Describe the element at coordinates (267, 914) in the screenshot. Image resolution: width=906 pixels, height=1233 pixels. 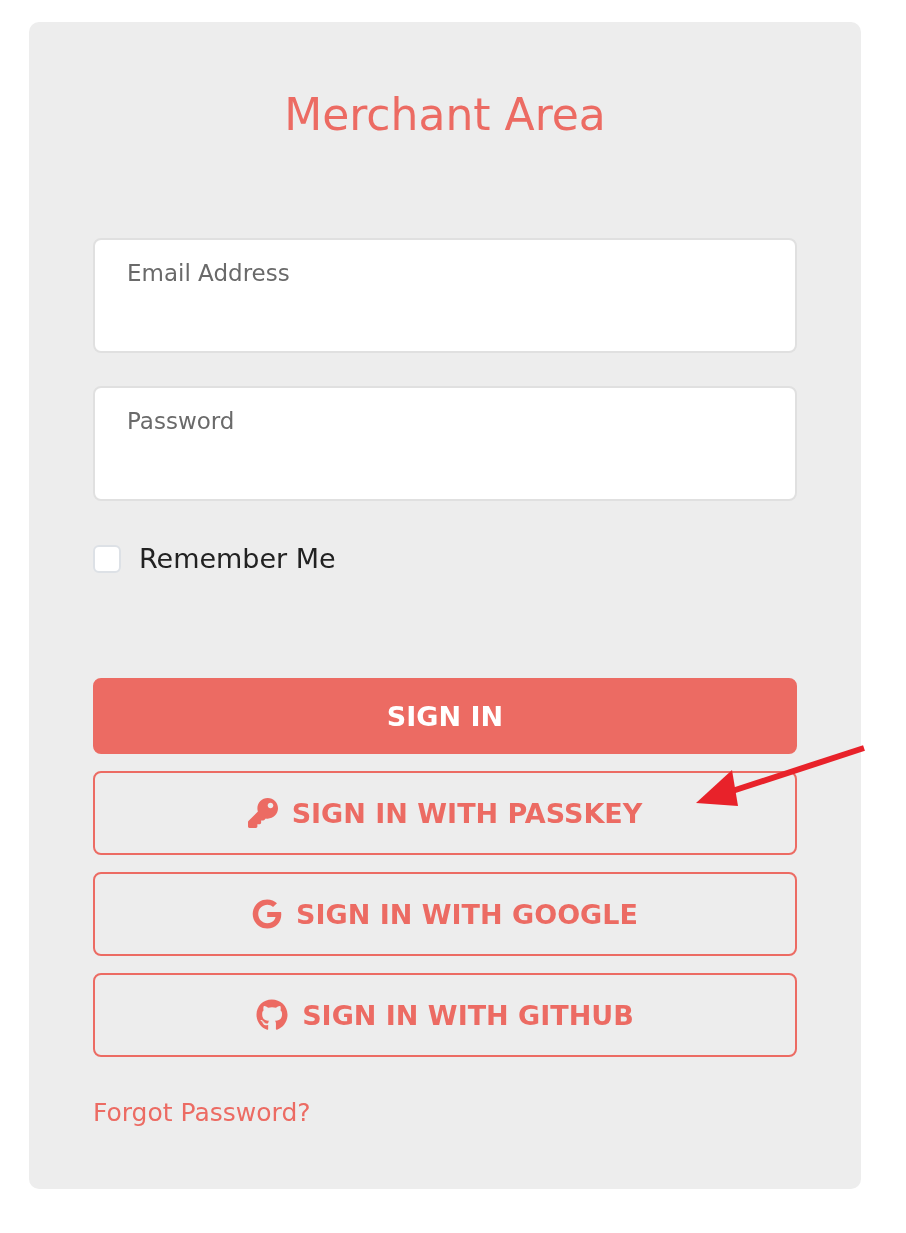
I see `google-icon` at that location.